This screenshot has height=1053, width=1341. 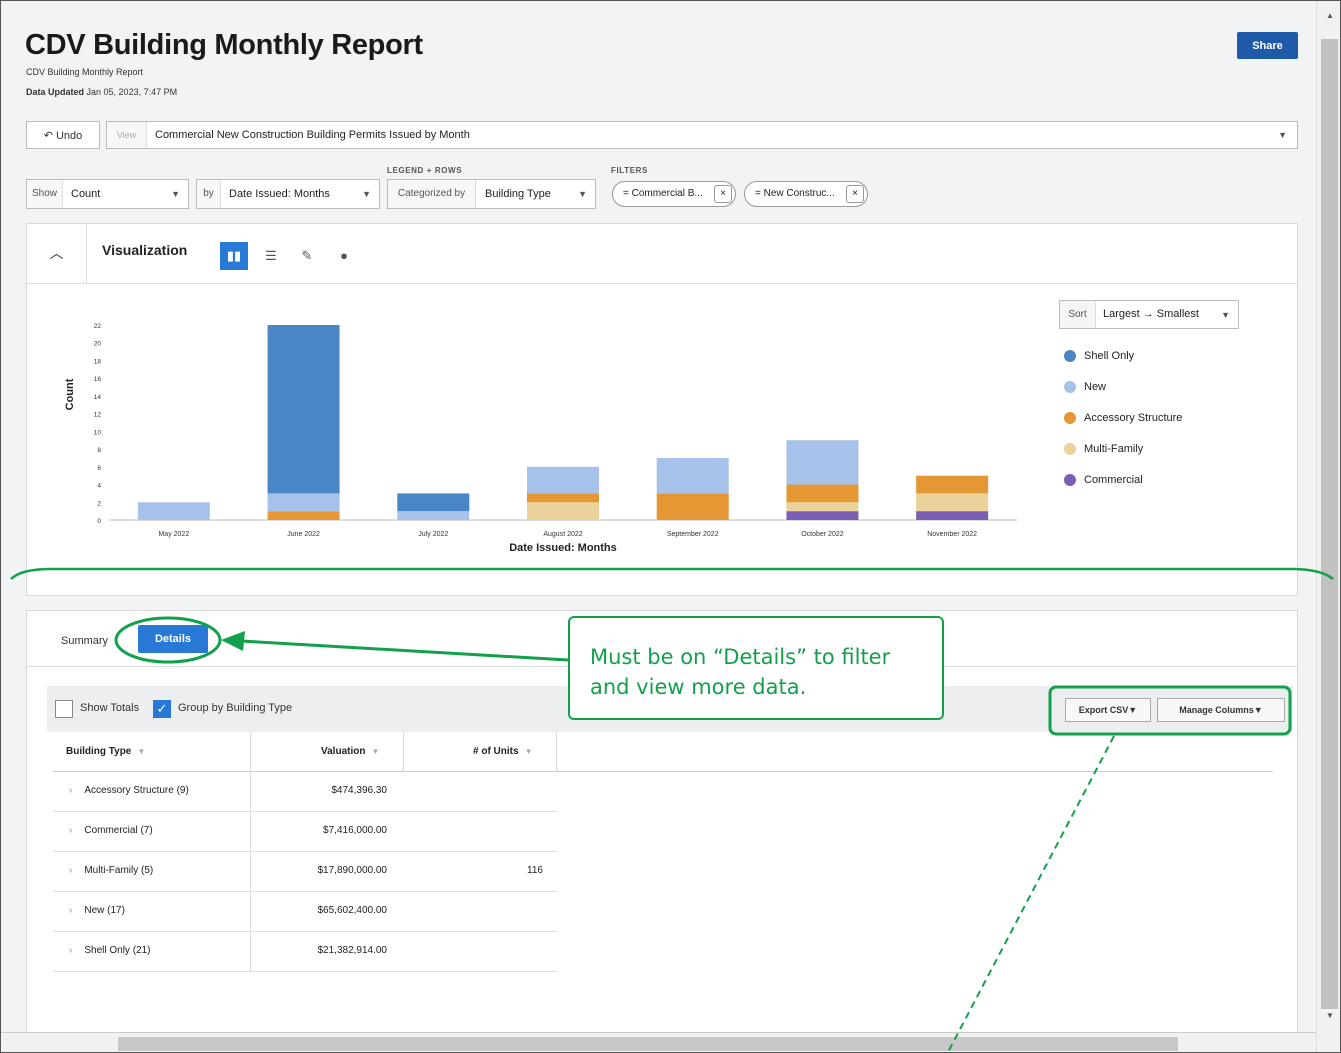 What do you see at coordinates (233, 641) in the screenshot?
I see `annotation-arrow-head` at bounding box center [233, 641].